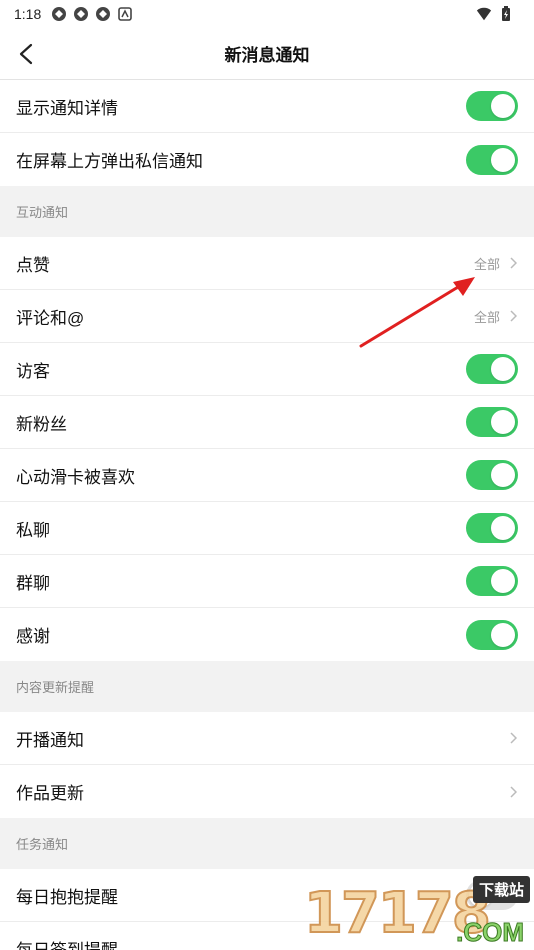 The height and width of the screenshot is (950, 534). What do you see at coordinates (267, 634) in the screenshot?
I see `setting-row-thanks: 感谢` at bounding box center [267, 634].